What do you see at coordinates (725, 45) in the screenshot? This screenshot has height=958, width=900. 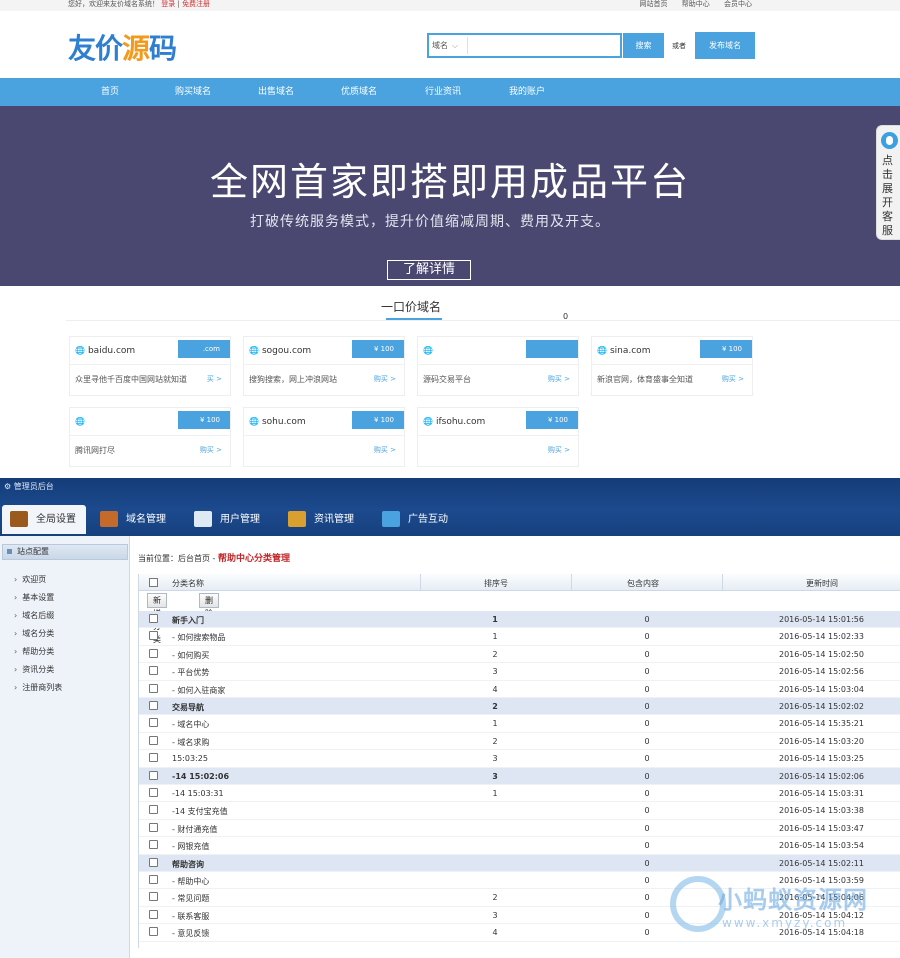 I see `publish-domain-button: 发布域名` at bounding box center [725, 45].